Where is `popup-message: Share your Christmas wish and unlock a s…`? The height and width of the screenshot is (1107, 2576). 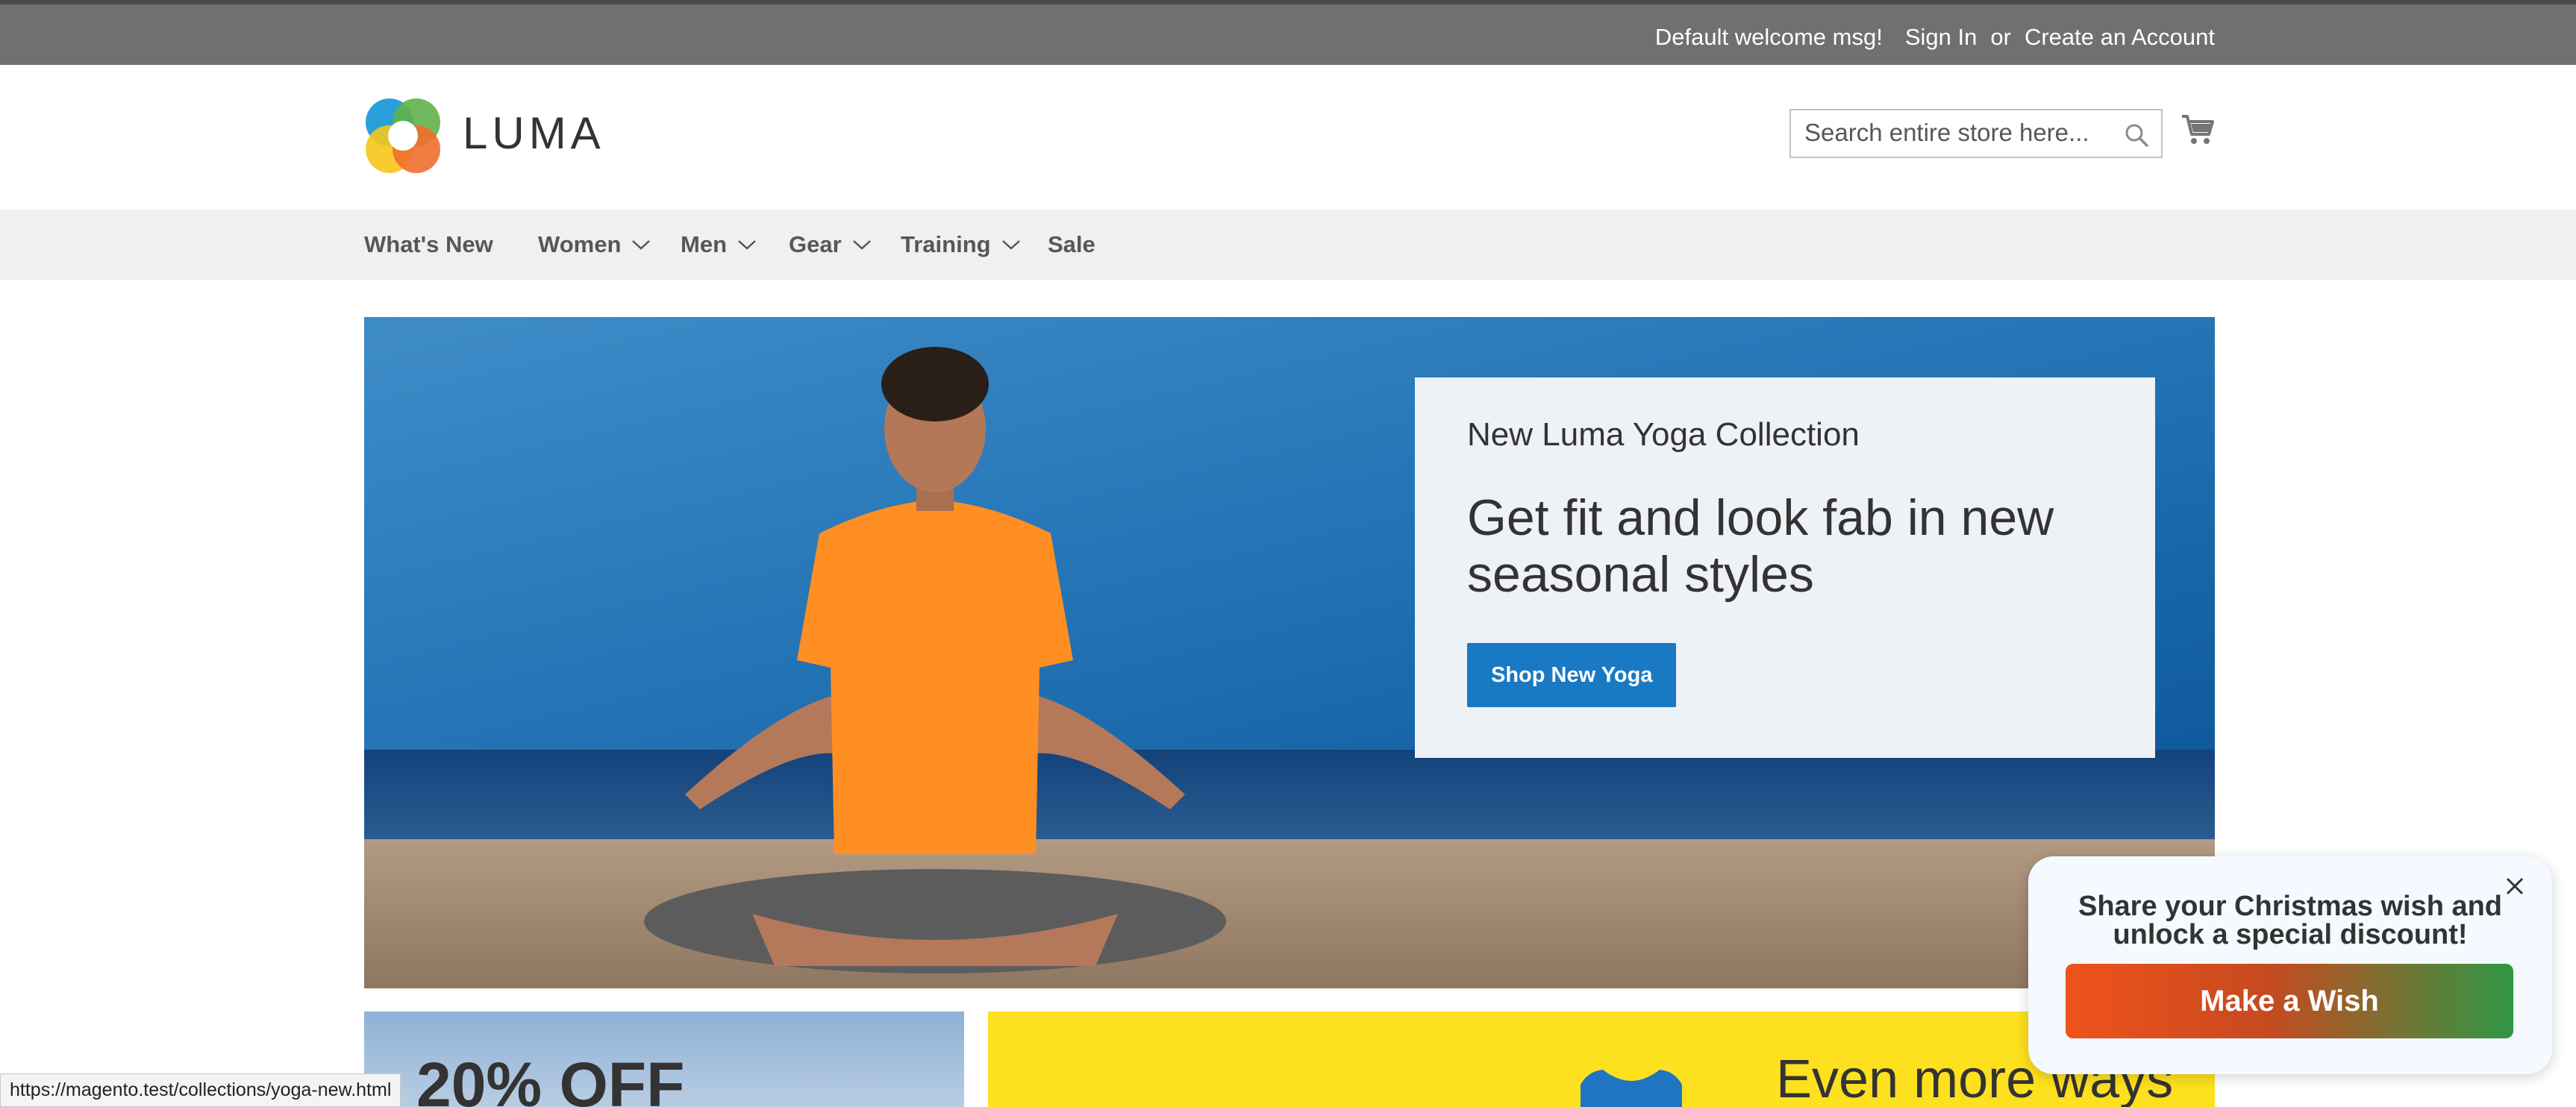
popup-message: Share your Christmas wish and unlock a s… is located at coordinates (2290, 920).